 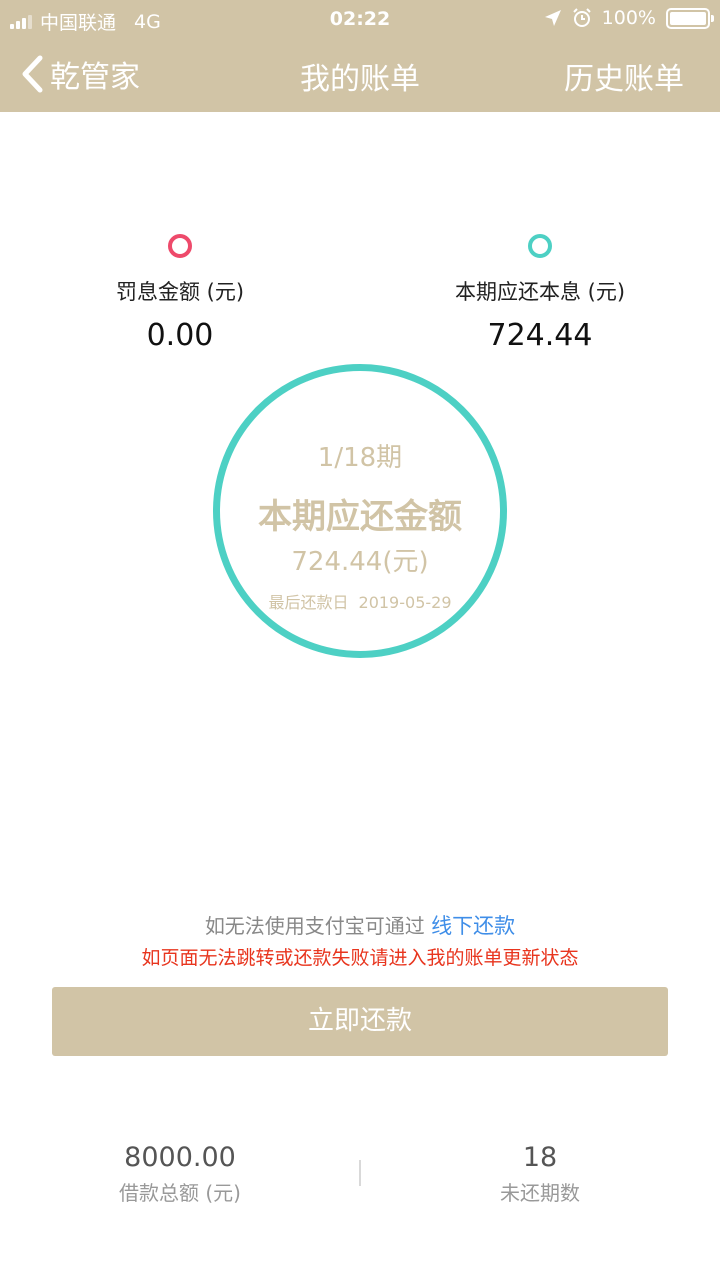 I want to click on amount-due-ring: 1/18期 本期应还金额 724.44(元) 最后还款日 2019-05-29, so click(x=360, y=511).